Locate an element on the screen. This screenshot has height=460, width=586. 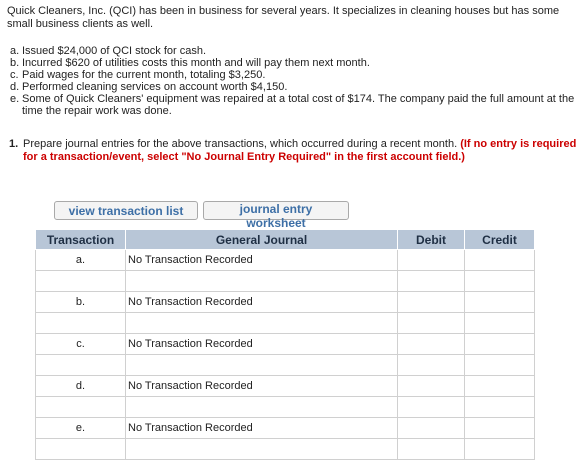
transaction-item-a: a. Issued $24,000 of QCI stock for cash. is located at coordinates (294, 51).